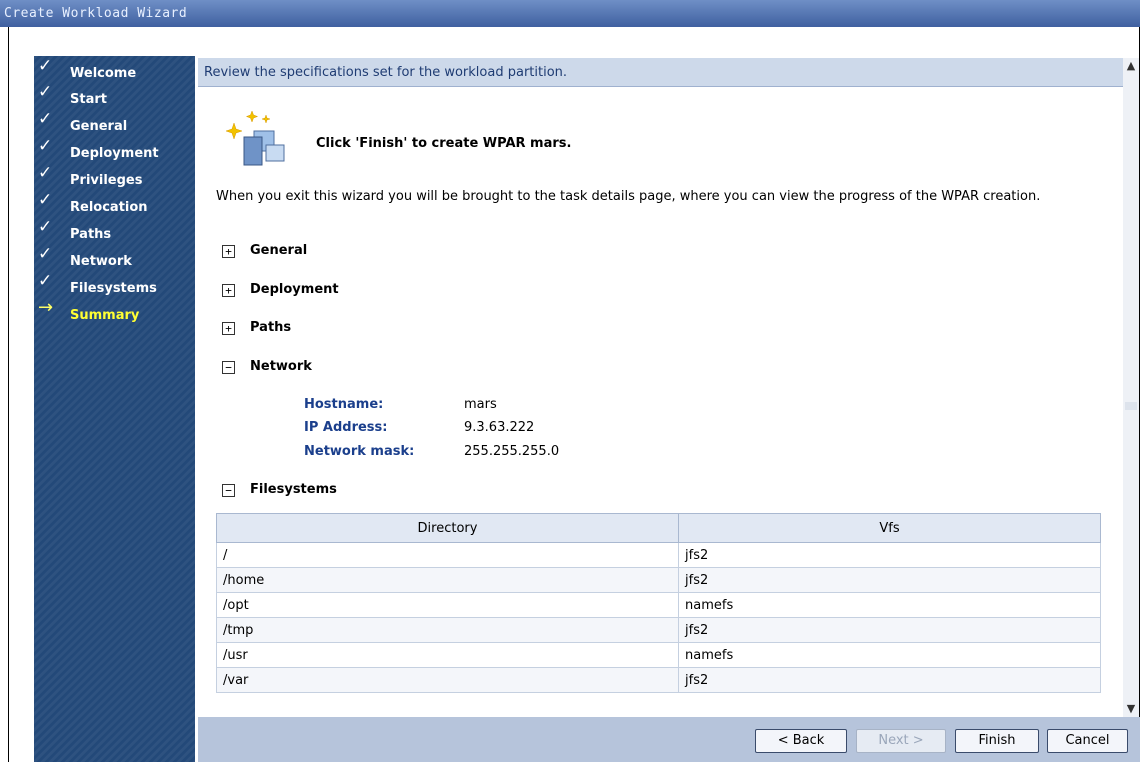  What do you see at coordinates (444, 143) in the screenshot?
I see `finish-instruction: Click 'Finish' to create WPAR mars.` at bounding box center [444, 143].